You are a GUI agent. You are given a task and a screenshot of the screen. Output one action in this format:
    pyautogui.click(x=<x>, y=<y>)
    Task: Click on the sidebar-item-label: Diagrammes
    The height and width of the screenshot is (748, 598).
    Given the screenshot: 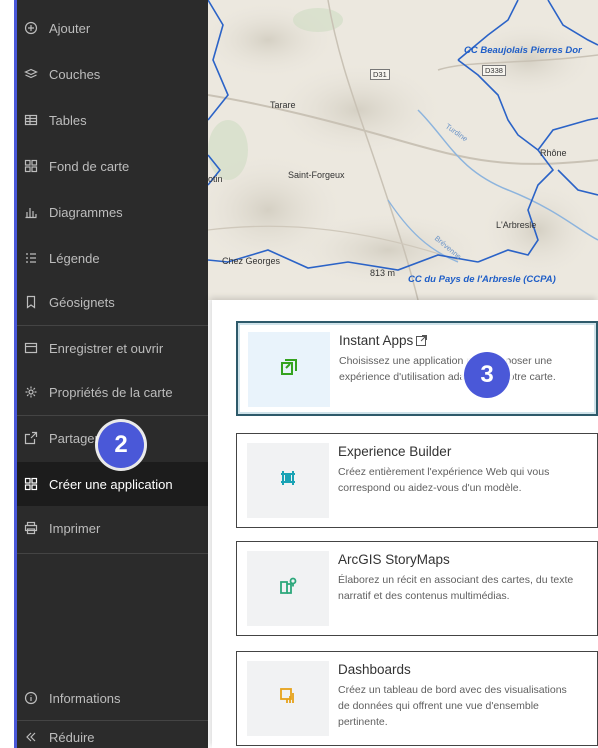 What is the action you would take?
    pyautogui.click(x=86, y=212)
    